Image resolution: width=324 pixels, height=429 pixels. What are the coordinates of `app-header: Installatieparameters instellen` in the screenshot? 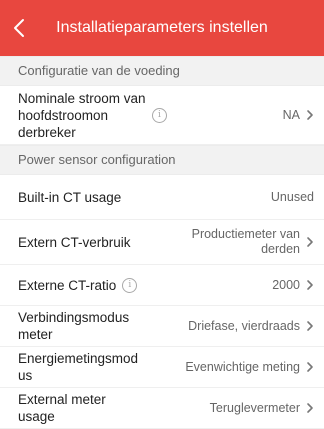 It's located at (162, 28).